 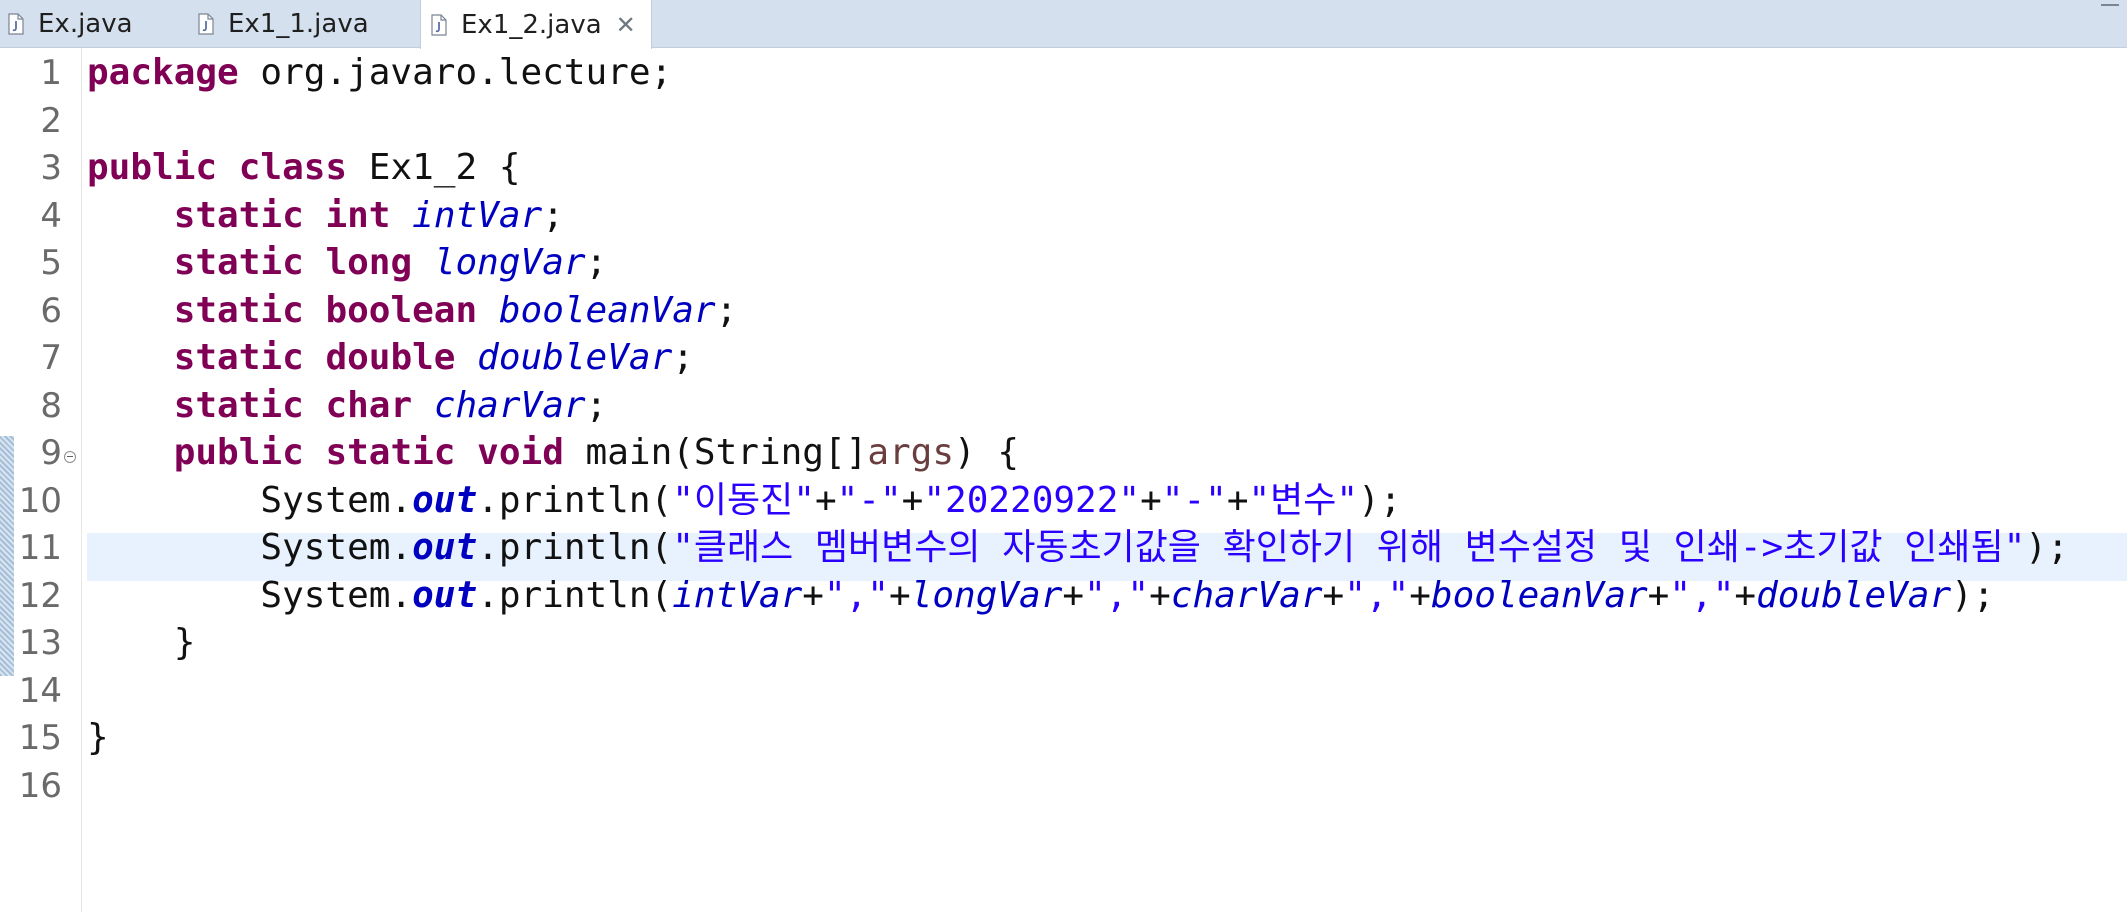 I want to click on line-number: 6, so click(x=51, y=310).